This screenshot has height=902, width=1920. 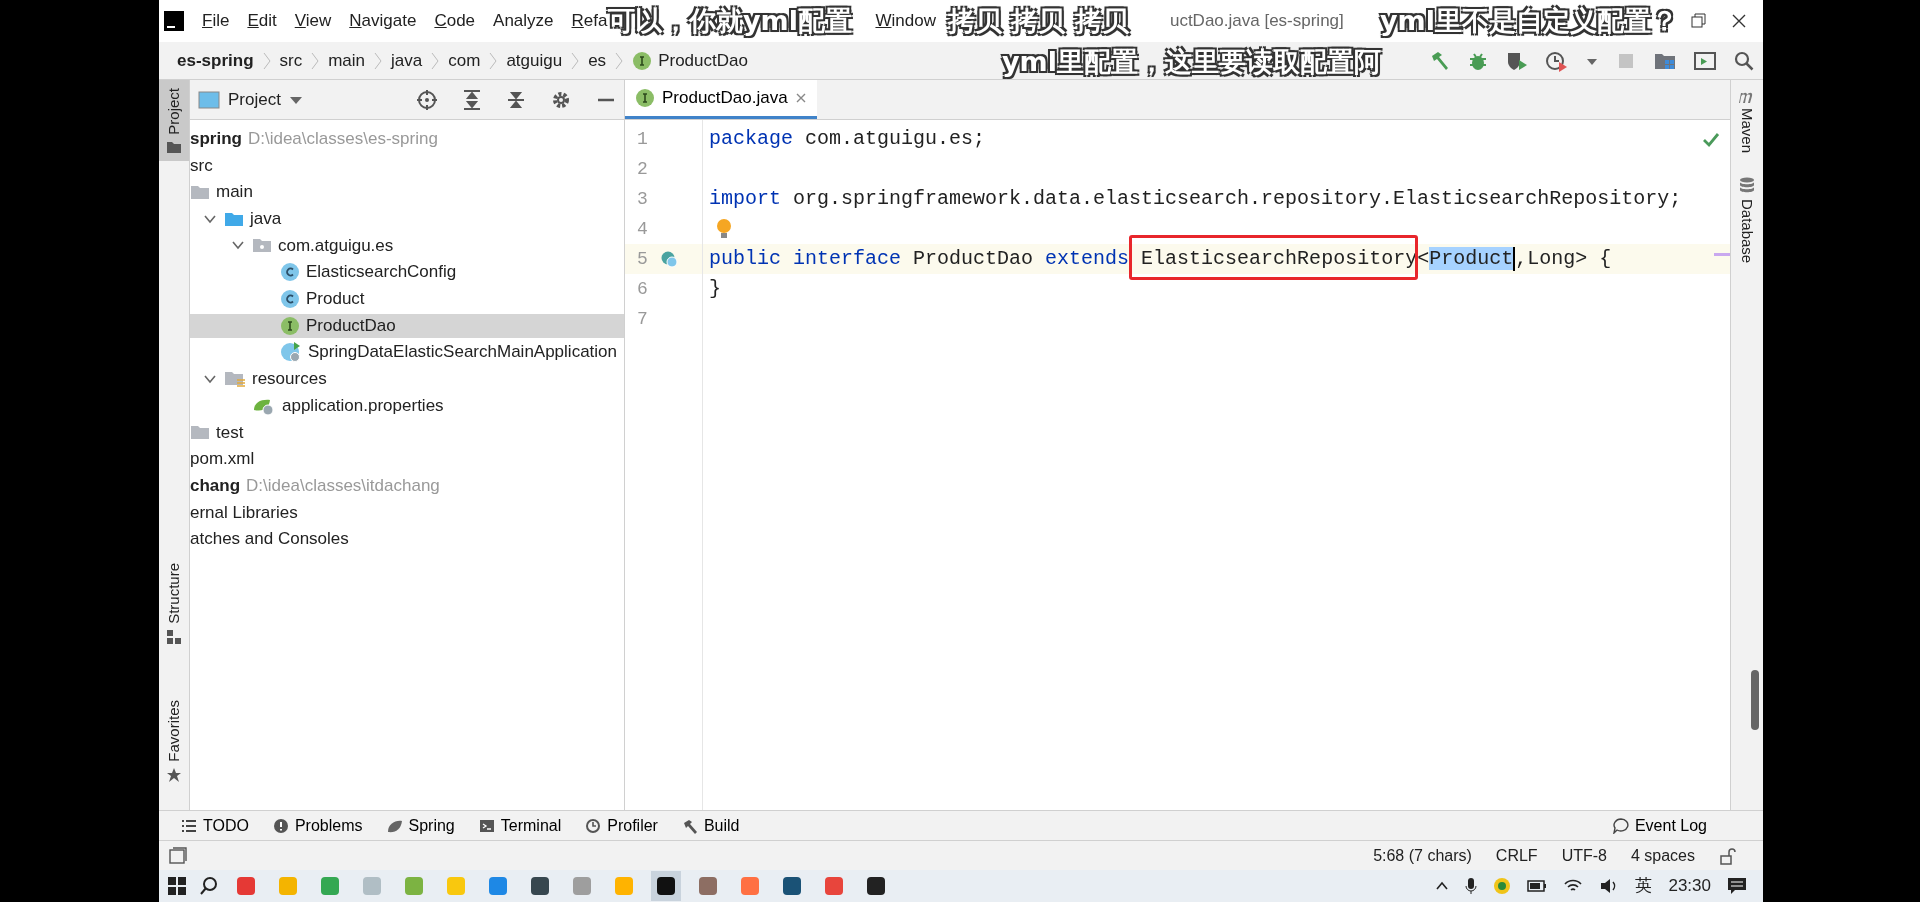 I want to click on tool-window-tab: Database, so click(x=1747, y=220).